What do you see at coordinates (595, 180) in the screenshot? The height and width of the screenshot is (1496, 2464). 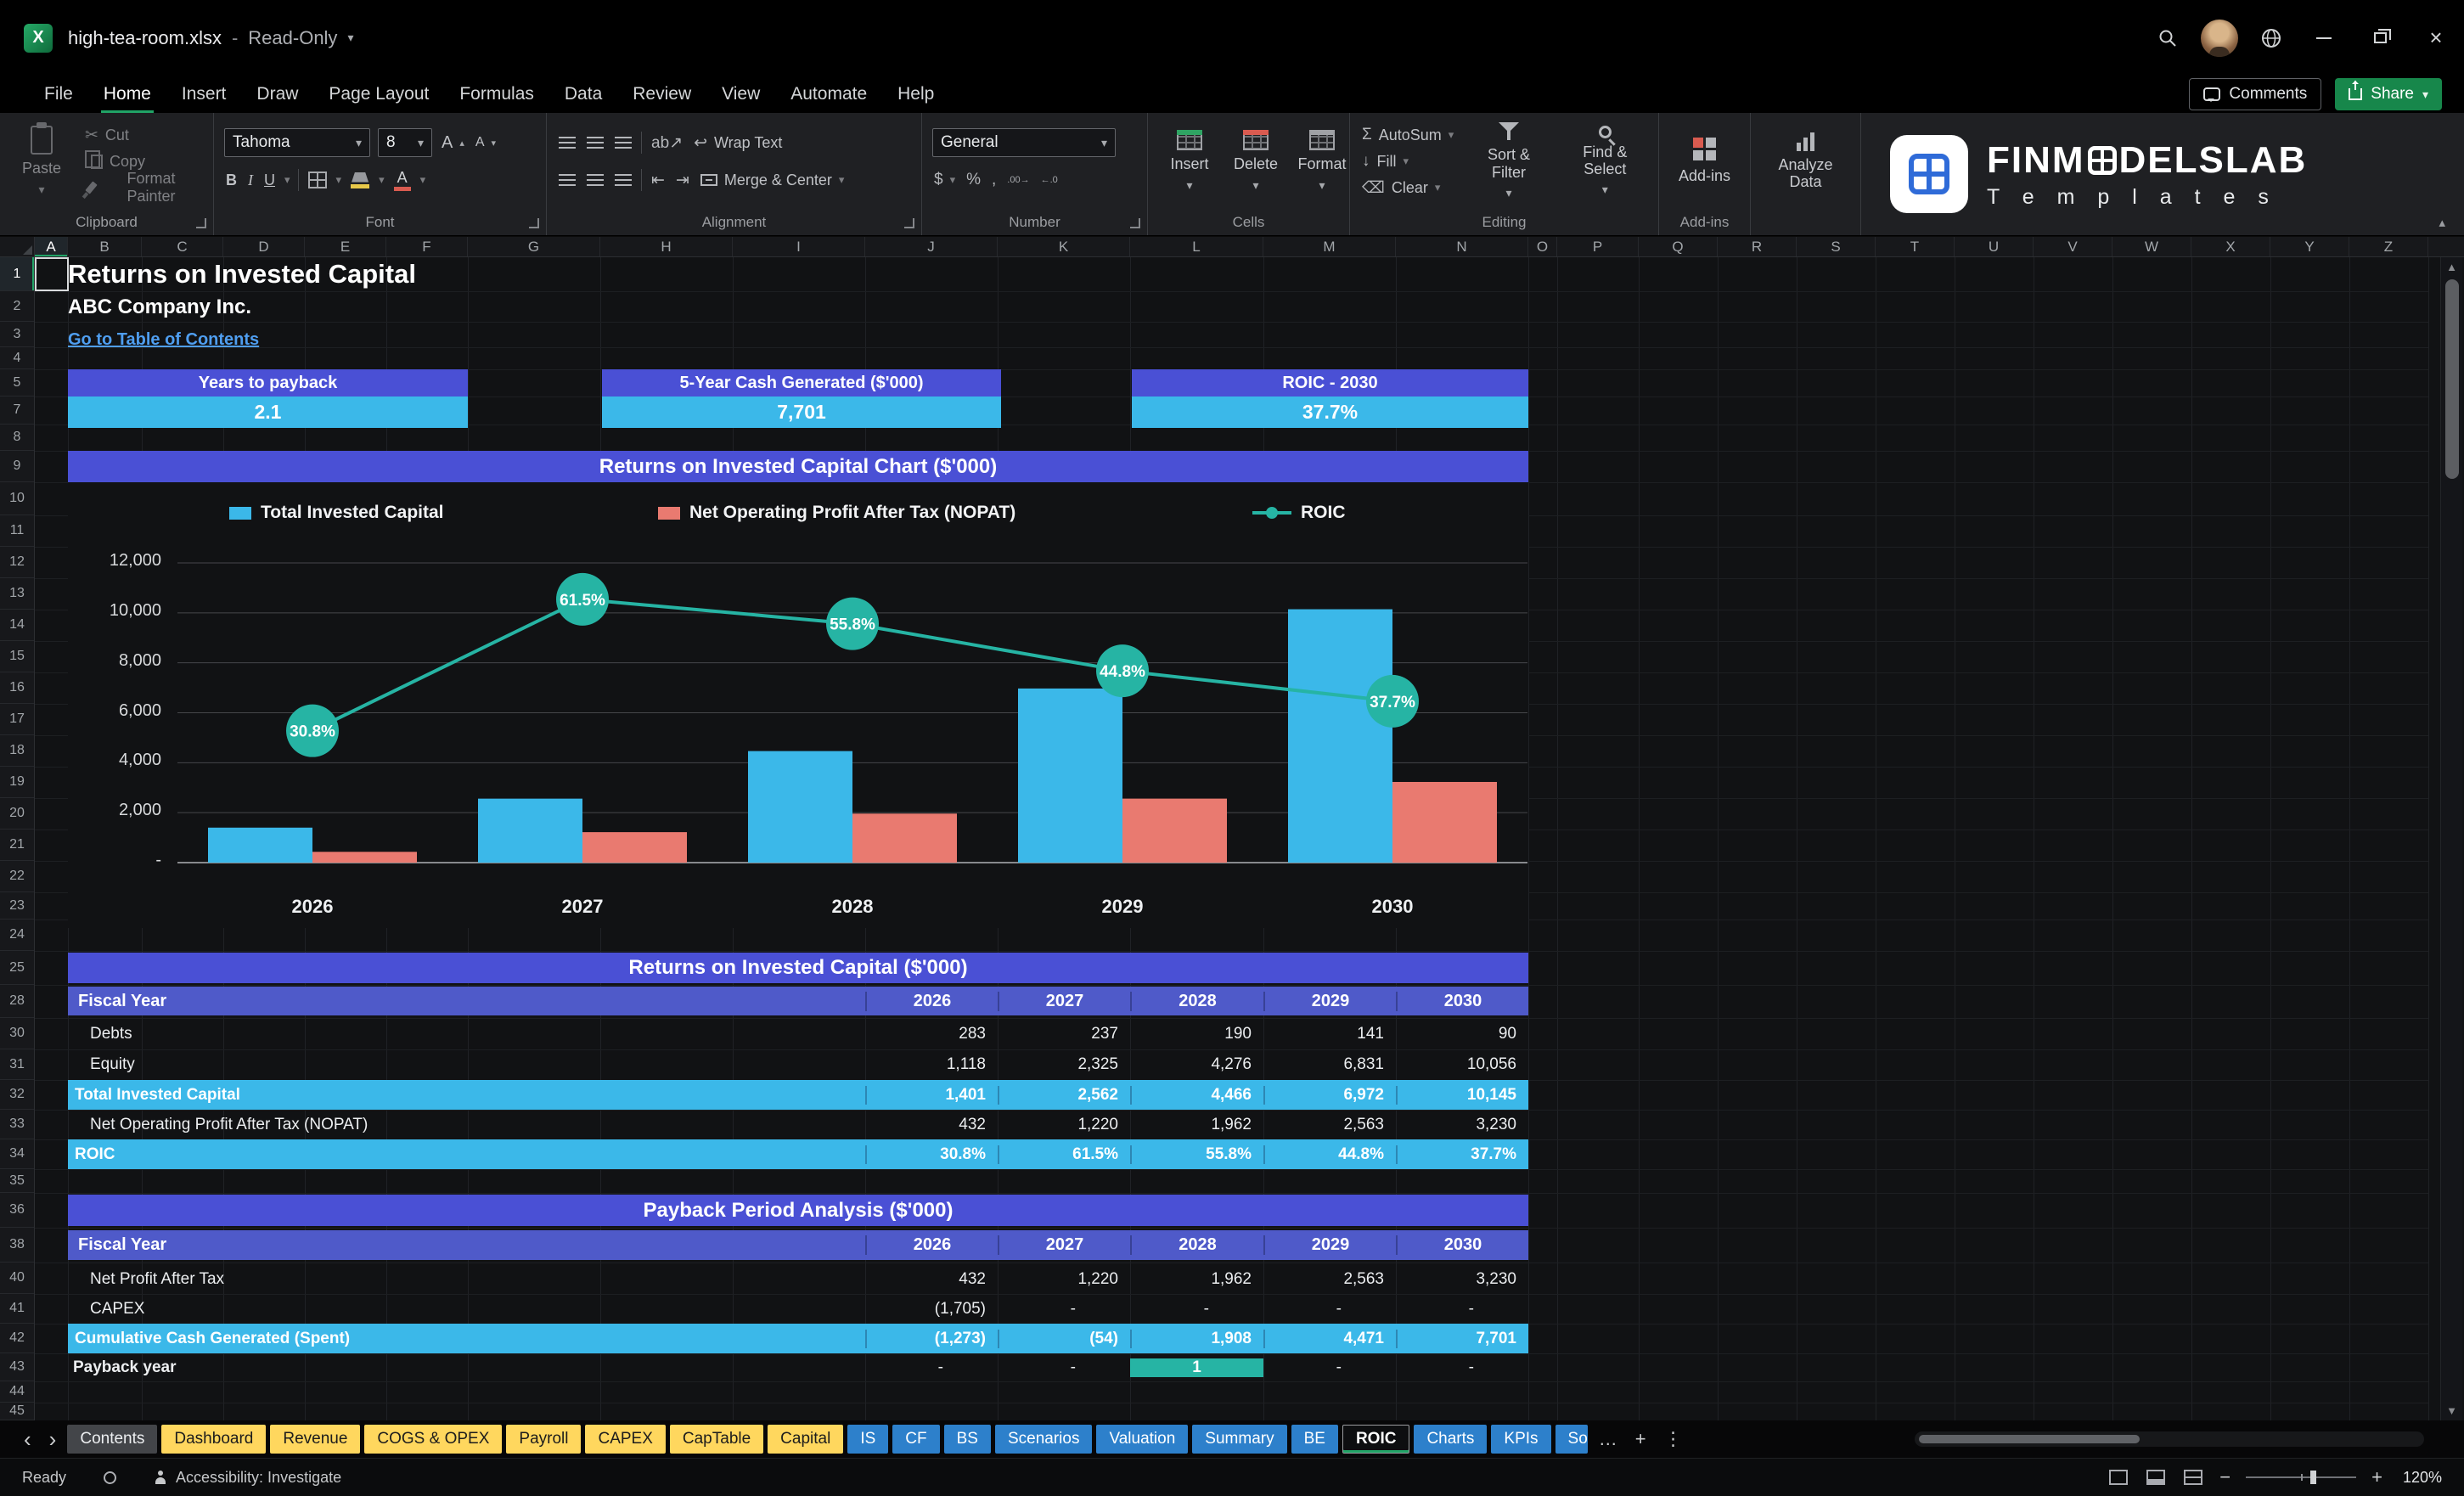 I see `align-center-button` at bounding box center [595, 180].